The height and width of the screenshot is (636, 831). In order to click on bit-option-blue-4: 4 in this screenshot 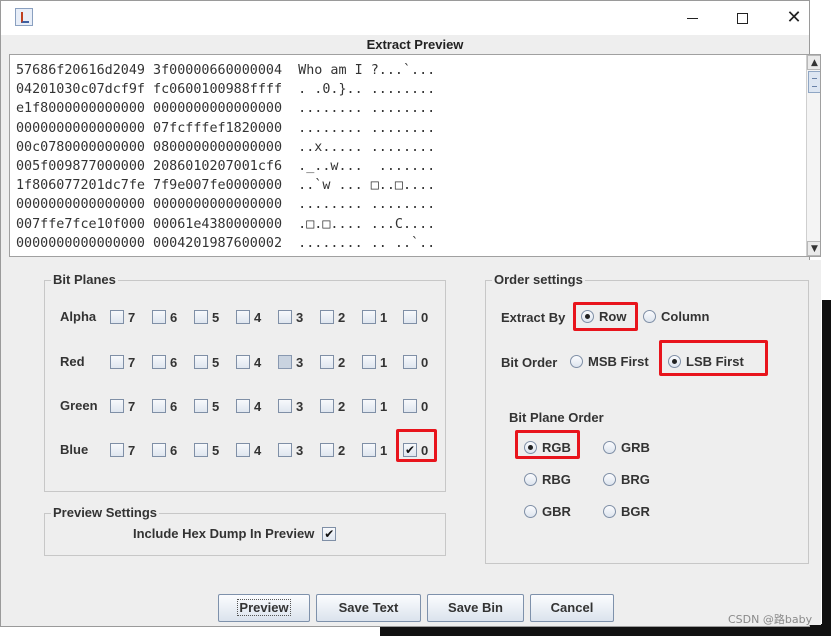, I will do `click(248, 450)`.